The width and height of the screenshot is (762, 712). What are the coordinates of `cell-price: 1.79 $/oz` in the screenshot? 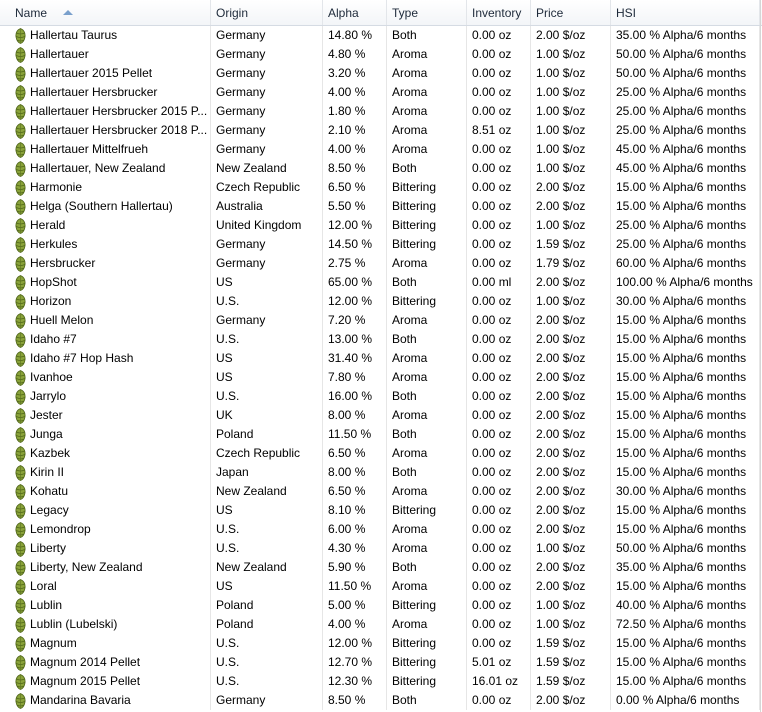 It's located at (571, 263).